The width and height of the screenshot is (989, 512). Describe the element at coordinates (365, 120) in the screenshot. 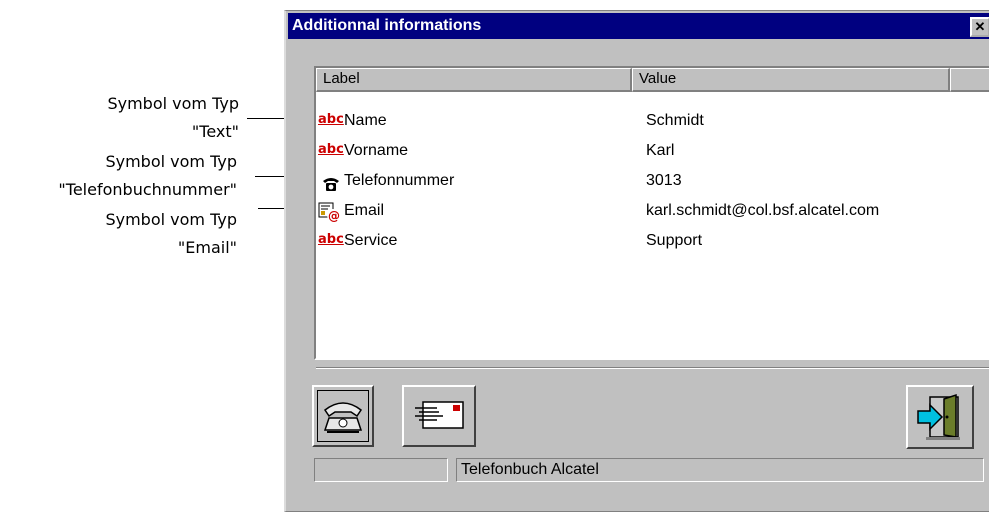

I see `row-label: Name` at that location.